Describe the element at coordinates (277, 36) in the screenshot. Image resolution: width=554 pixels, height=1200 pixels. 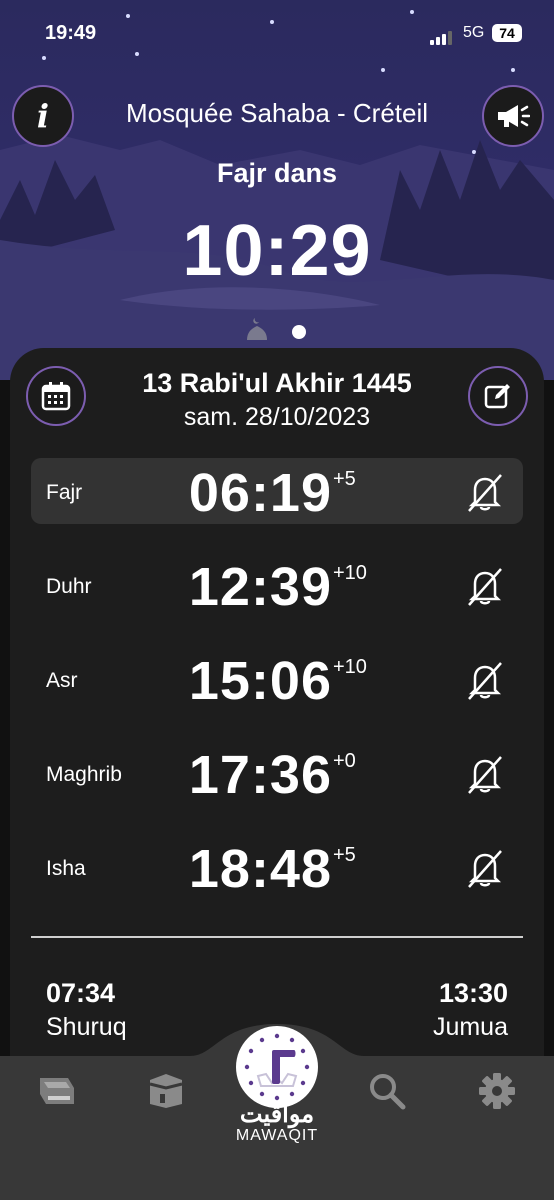
I see `status-bar: 19:49 5G 74` at that location.